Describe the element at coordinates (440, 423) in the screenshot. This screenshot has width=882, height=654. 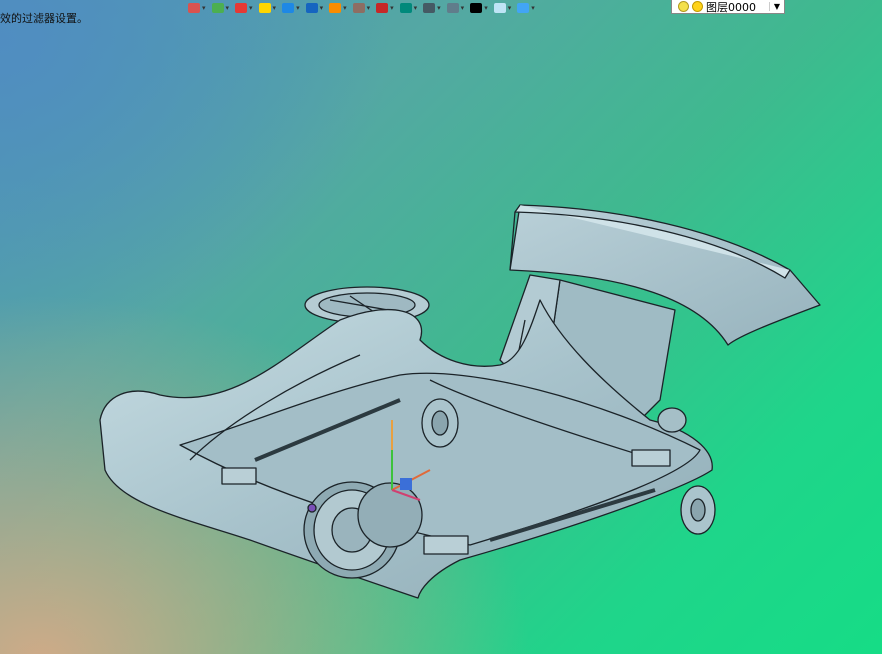
I see `caster-wheel-center` at that location.